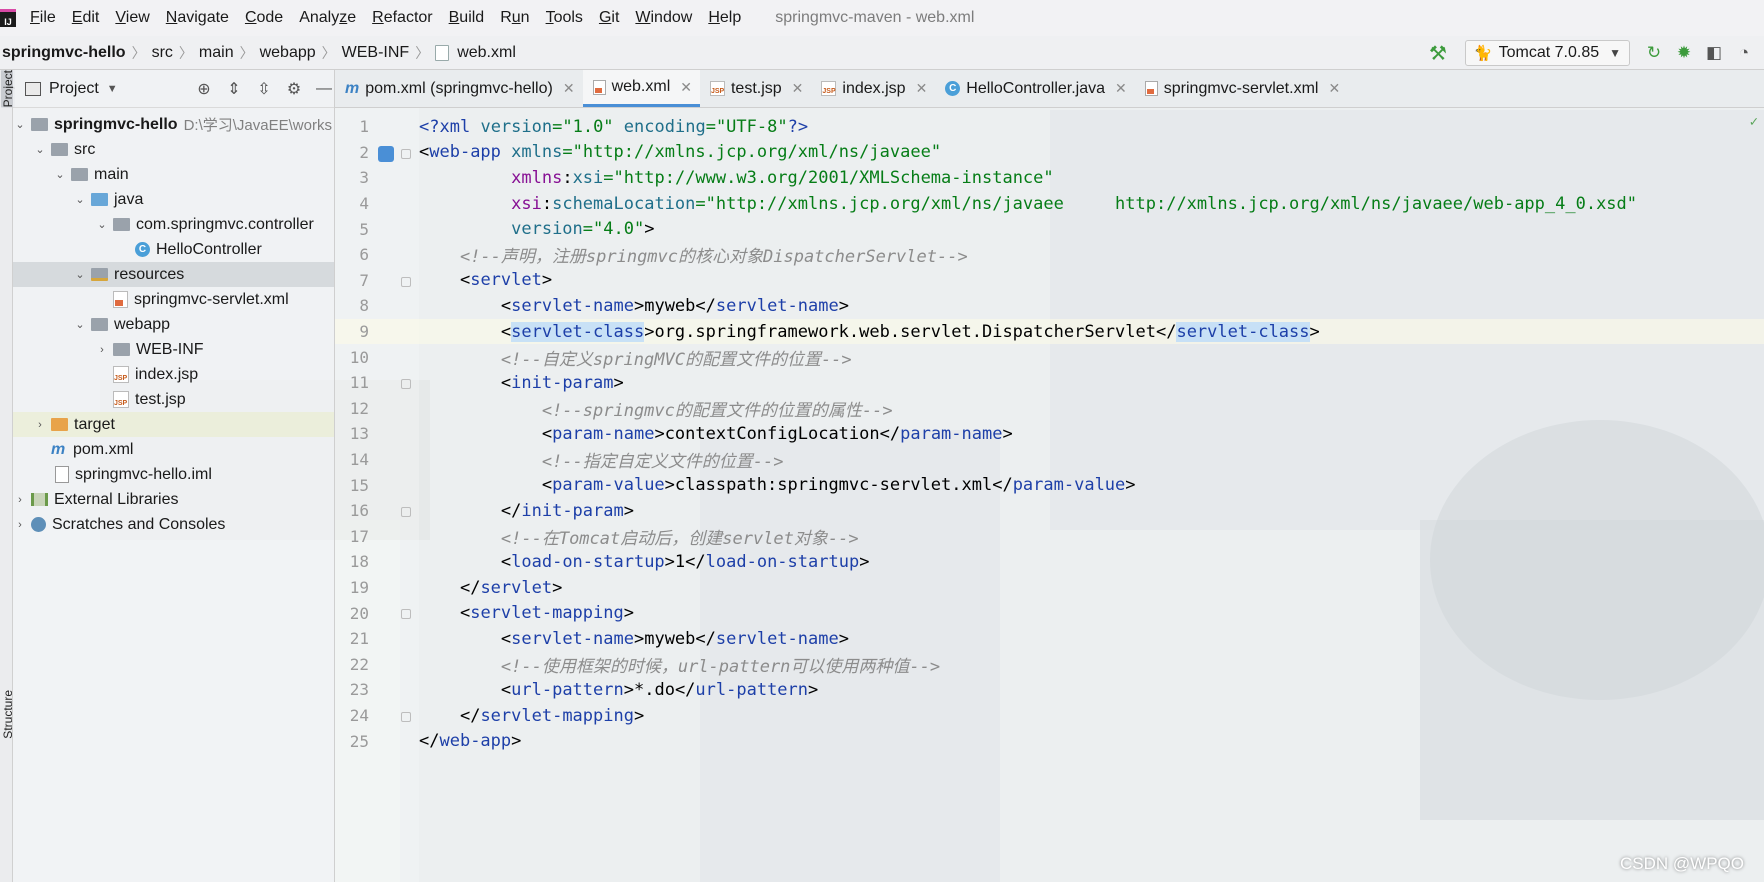  I want to click on line-number: 17, so click(355, 536).